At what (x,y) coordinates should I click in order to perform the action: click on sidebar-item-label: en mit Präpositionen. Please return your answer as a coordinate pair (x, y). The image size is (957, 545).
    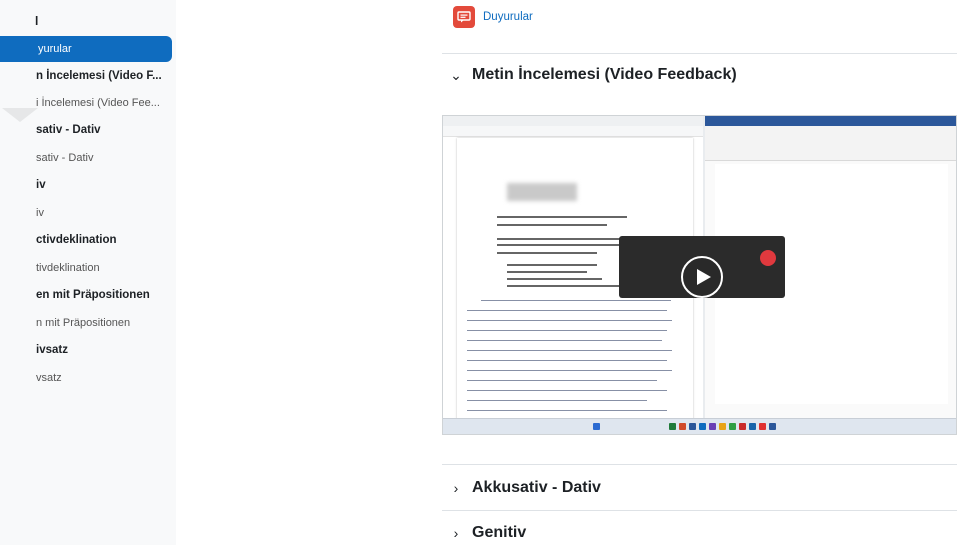
    Looking at the image, I should click on (93, 295).